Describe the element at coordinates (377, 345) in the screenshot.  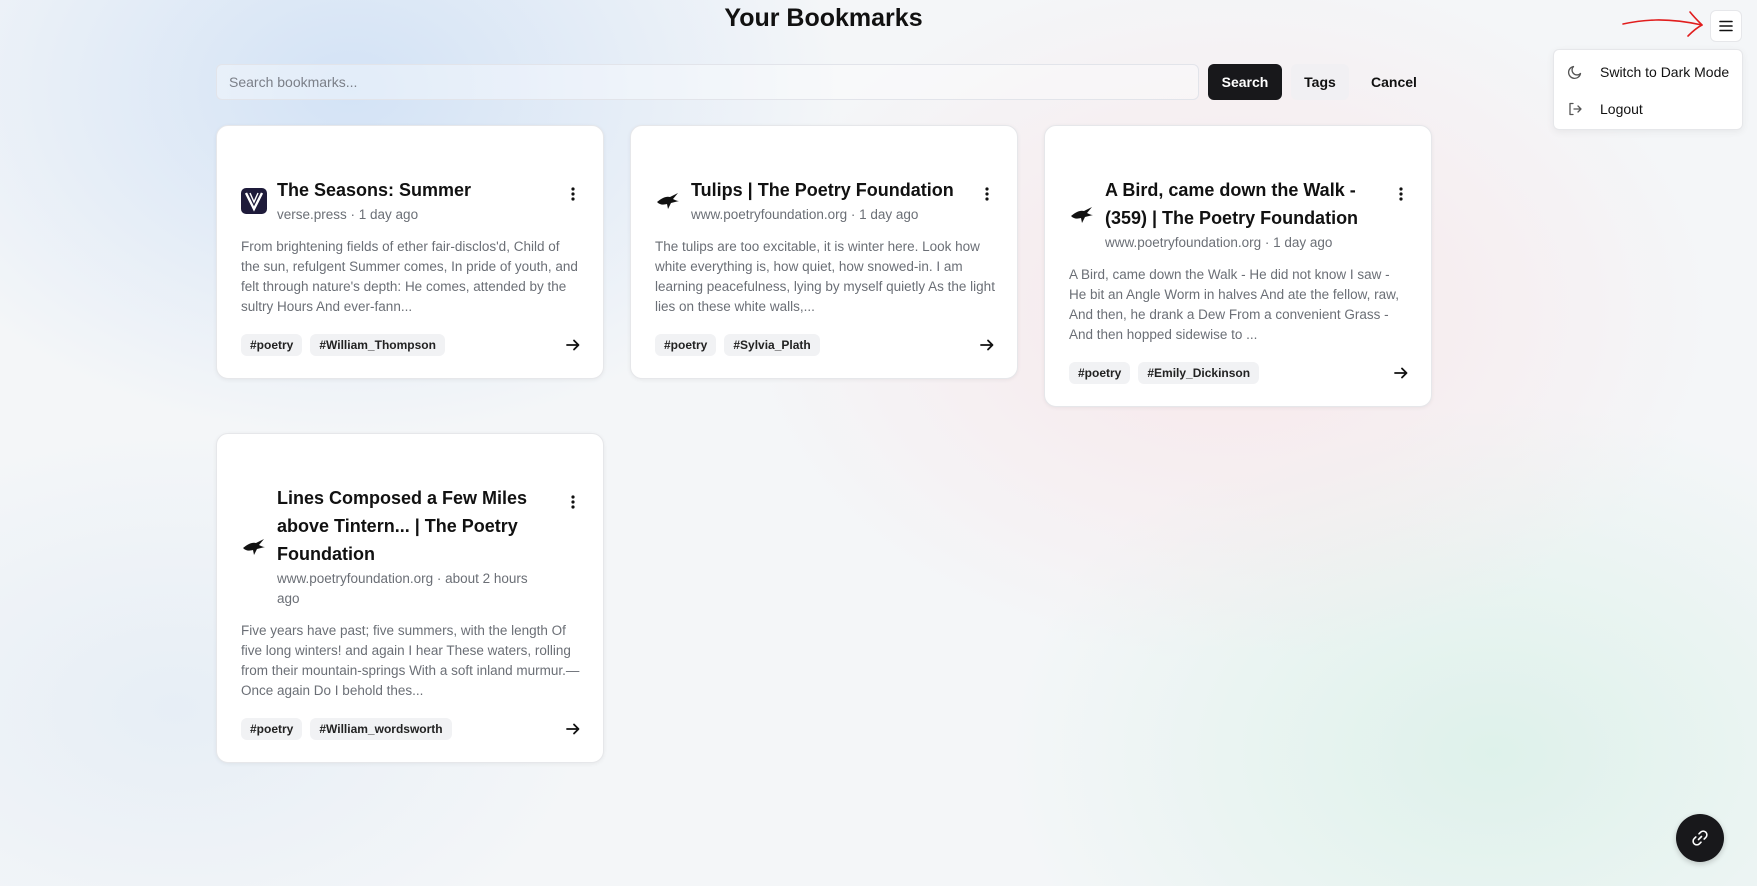
I see `tag-chip: #William_Thompson` at that location.